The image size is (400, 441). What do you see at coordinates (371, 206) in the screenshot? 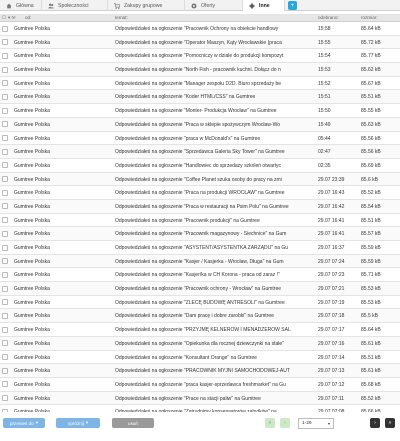
I see `row-size: 85.54 kB` at bounding box center [371, 206].